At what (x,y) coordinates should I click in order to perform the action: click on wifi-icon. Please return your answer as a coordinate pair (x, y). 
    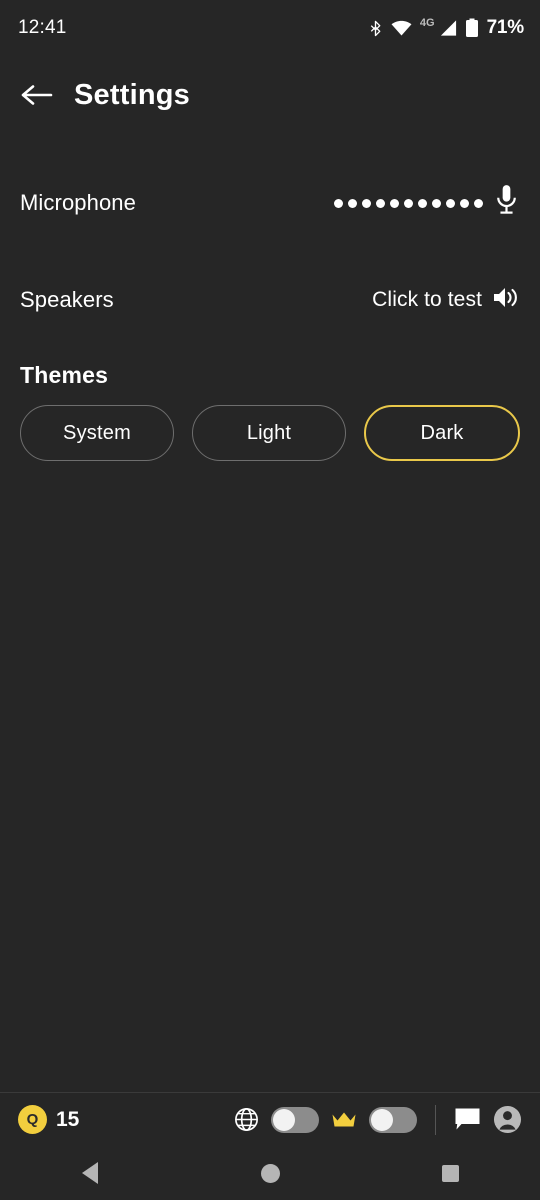
    Looking at the image, I should click on (401, 28).